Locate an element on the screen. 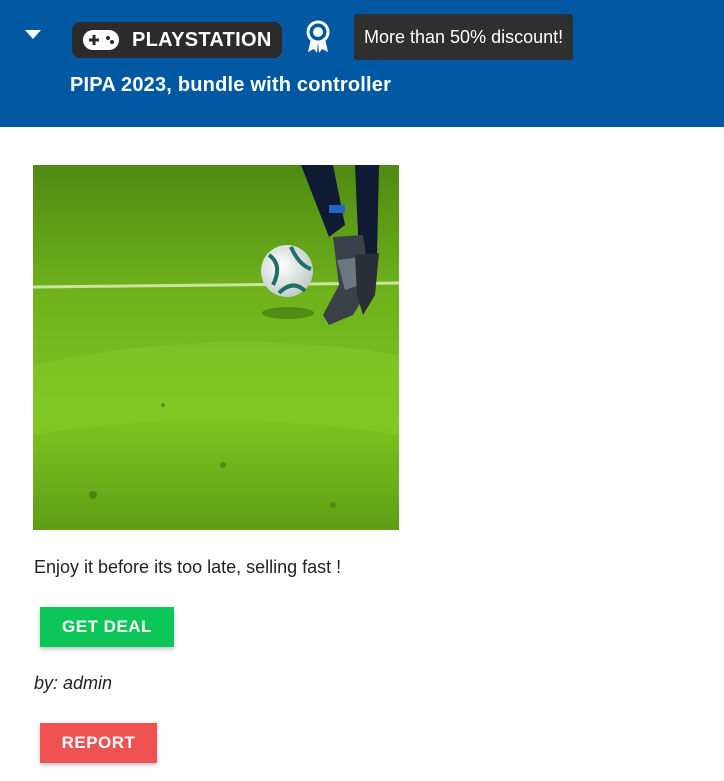  caret-down-icon is located at coordinates (33, 34).